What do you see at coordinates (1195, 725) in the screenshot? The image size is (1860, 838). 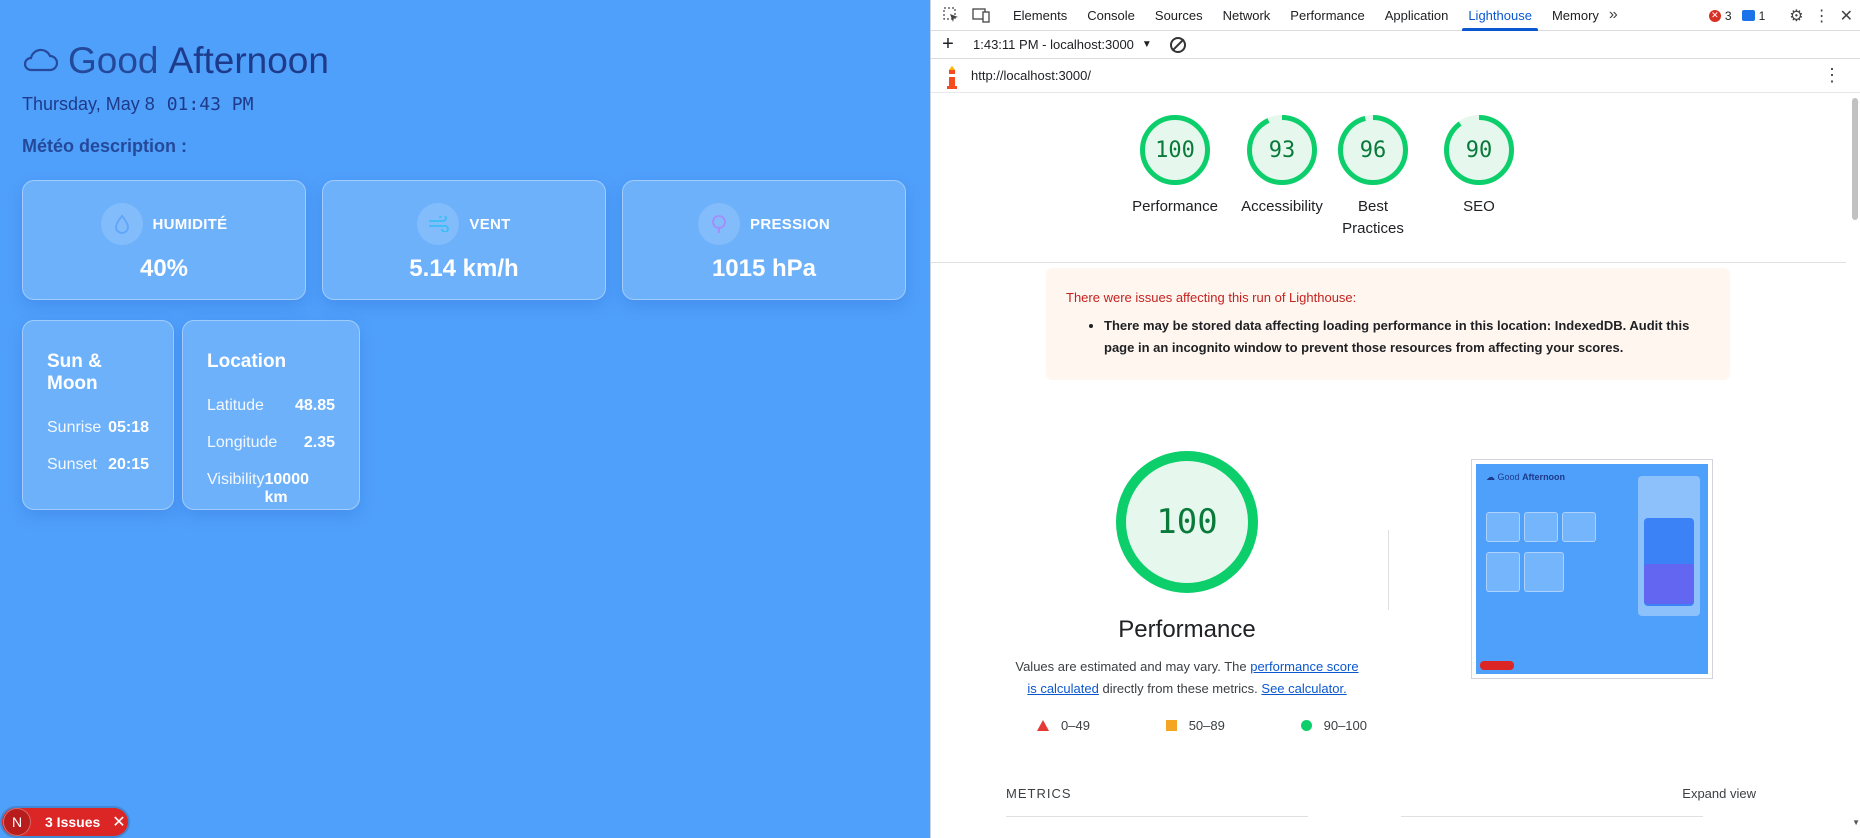 I see `legend-average: 50–89` at bounding box center [1195, 725].